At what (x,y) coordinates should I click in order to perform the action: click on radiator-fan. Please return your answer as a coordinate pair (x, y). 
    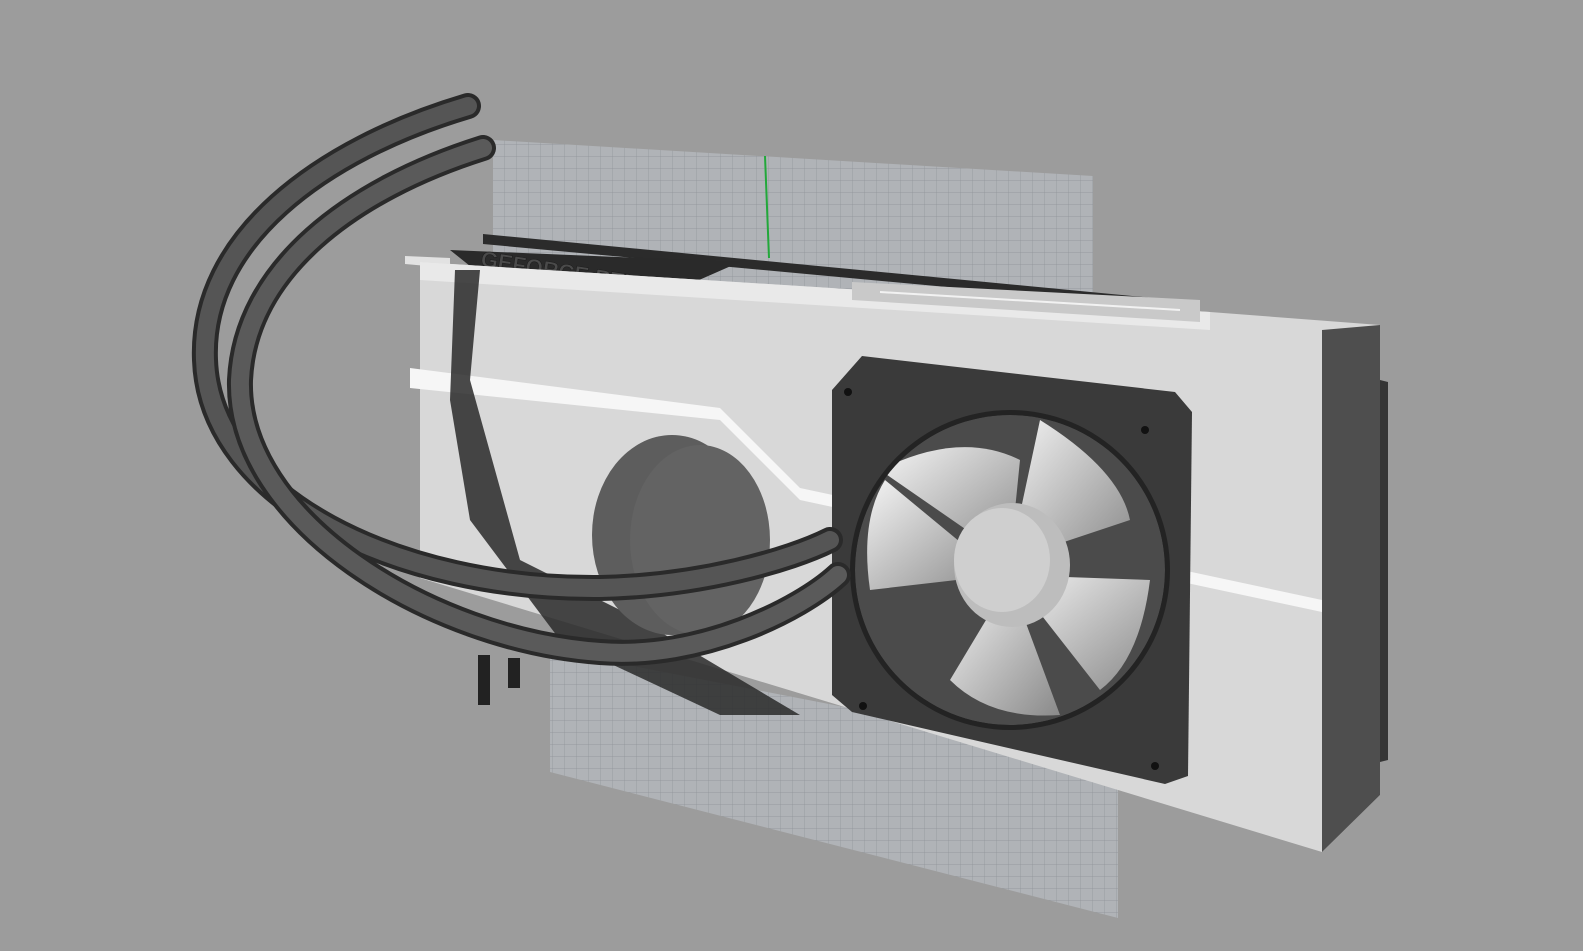
    Looking at the image, I should click on (1012, 570).